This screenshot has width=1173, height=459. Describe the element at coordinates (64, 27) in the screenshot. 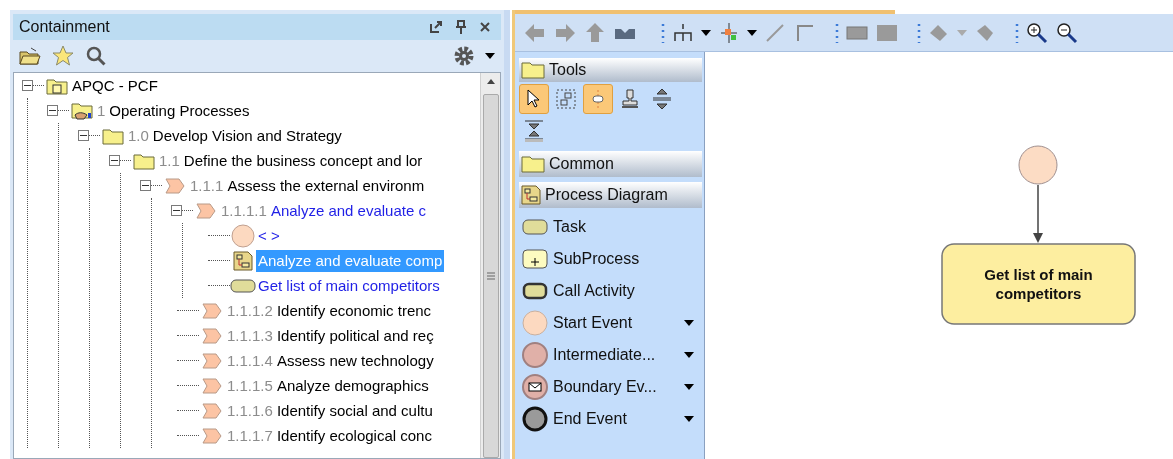

I see `panel-title: Containment` at that location.